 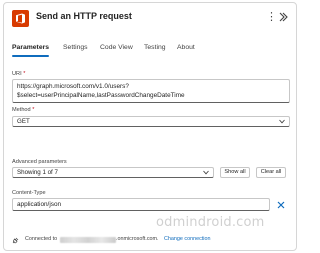 What do you see at coordinates (19, 74) in the screenshot?
I see `uri-label: URI *` at bounding box center [19, 74].